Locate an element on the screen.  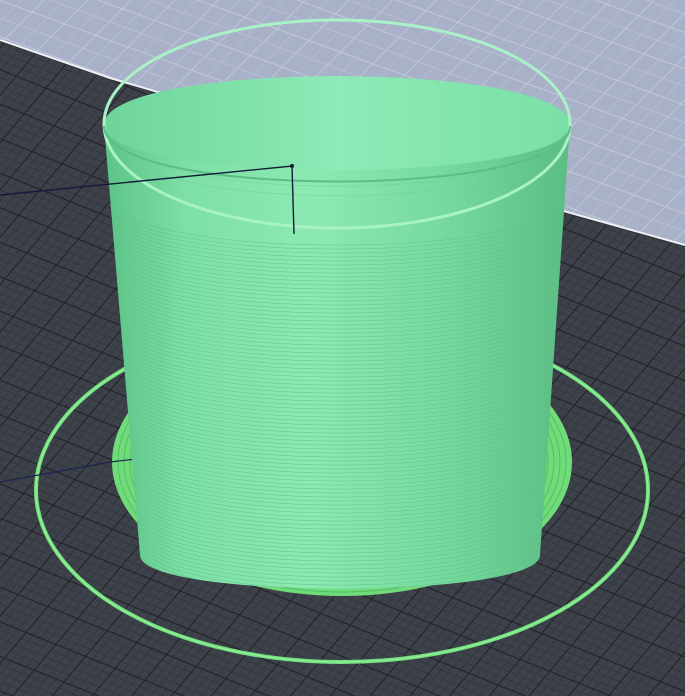
travel-path-node is located at coordinates (292, 166).